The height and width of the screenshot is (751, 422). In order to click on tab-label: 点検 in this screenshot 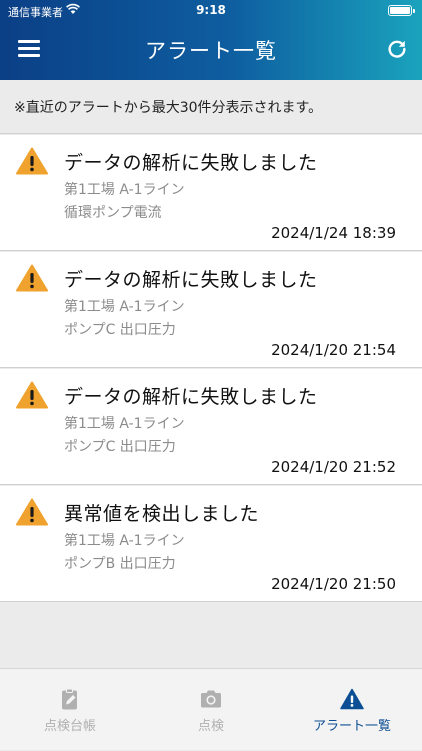, I will do `click(210, 726)`.